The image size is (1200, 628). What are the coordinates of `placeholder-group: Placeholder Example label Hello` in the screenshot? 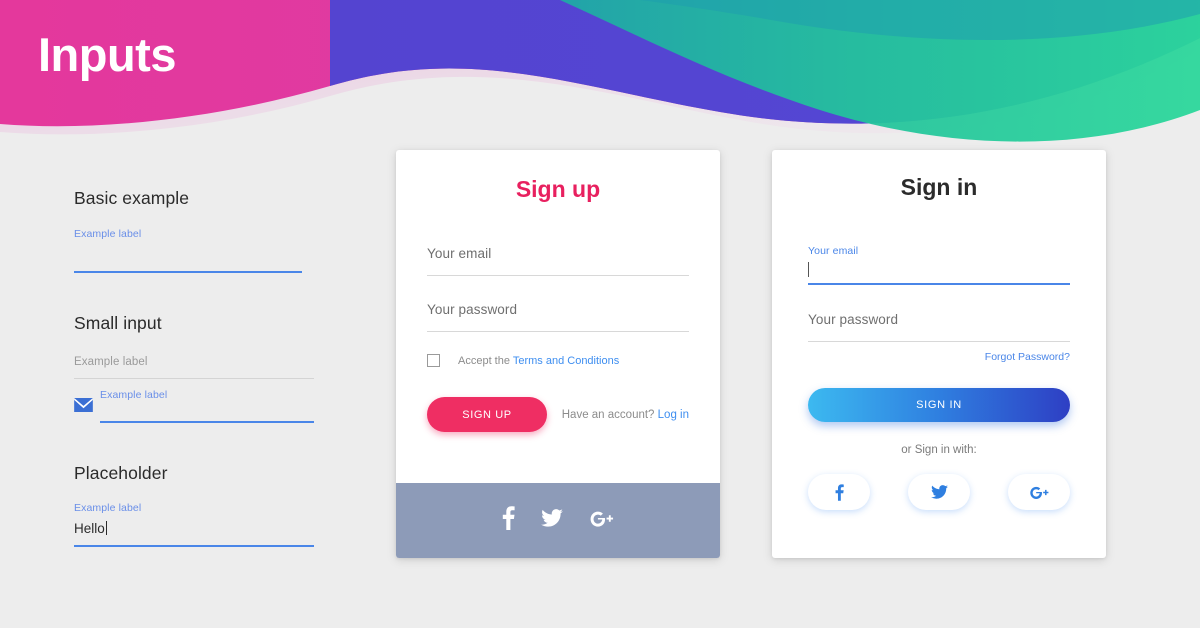 It's located at (199, 505).